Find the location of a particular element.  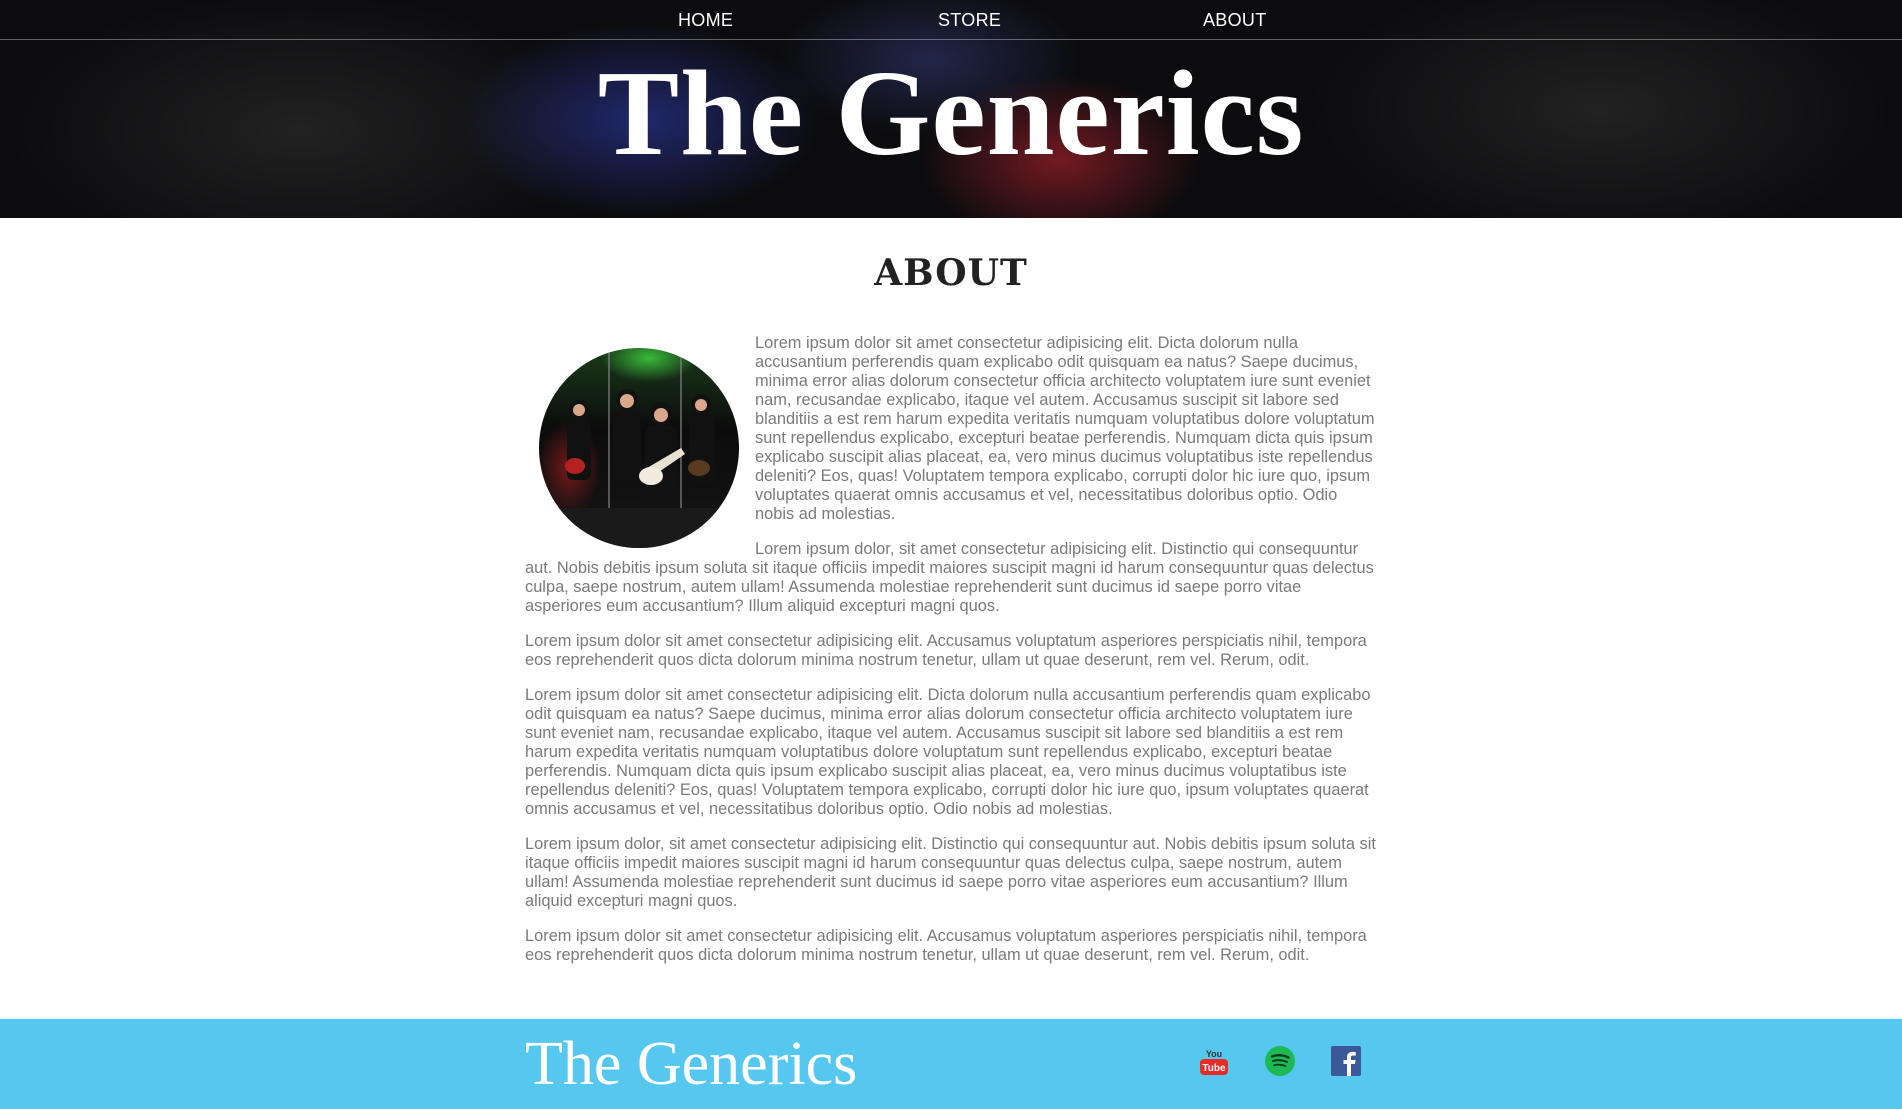

nav-link-store: STORE is located at coordinates (969, 20).